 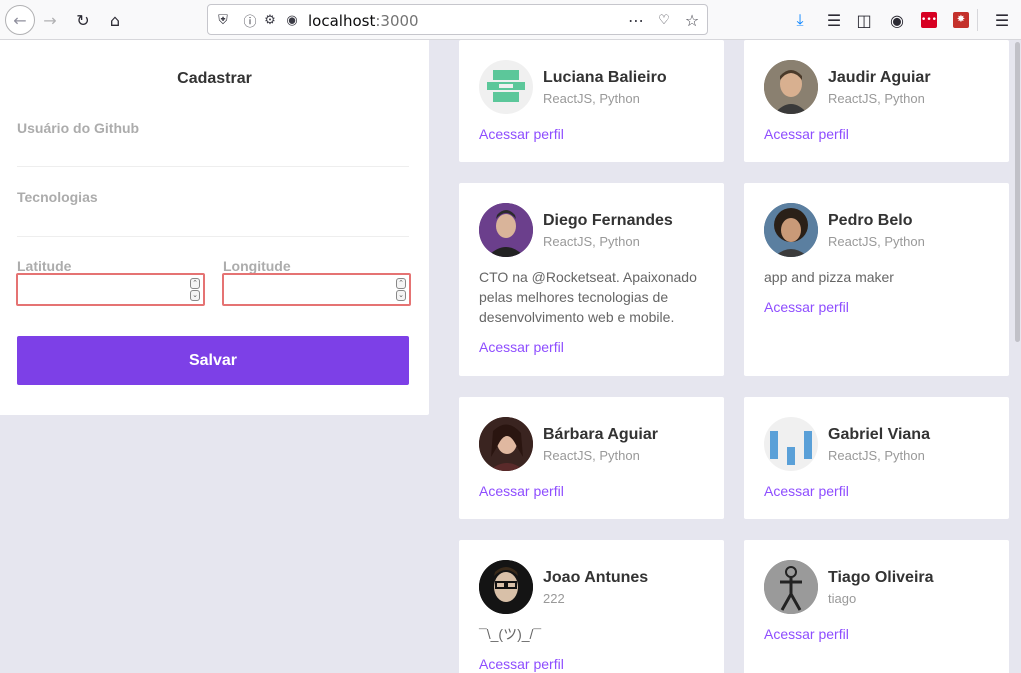 What do you see at coordinates (605, 77) in the screenshot?
I see `dev-name: Luciana Balieiro` at bounding box center [605, 77].